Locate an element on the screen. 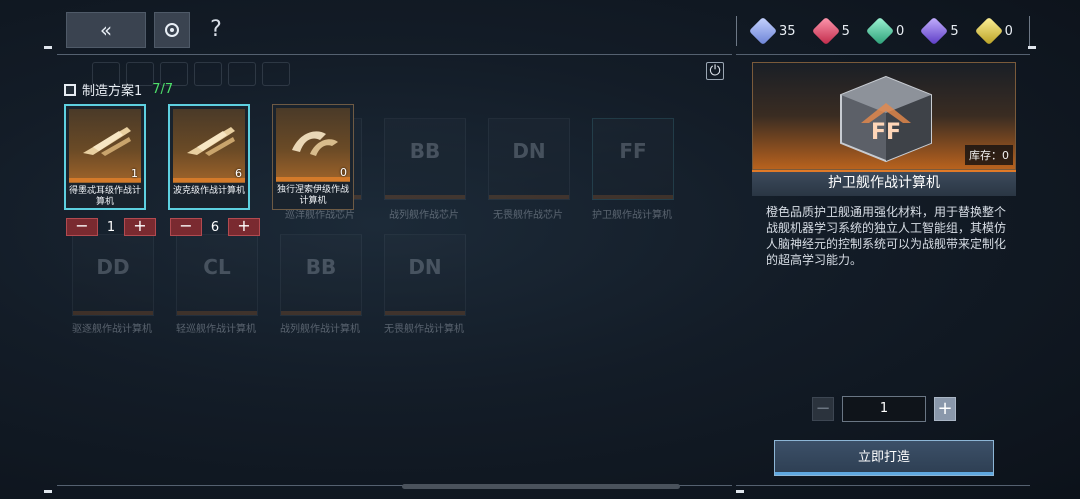  blue-crystal-icon is located at coordinates (763, 31).